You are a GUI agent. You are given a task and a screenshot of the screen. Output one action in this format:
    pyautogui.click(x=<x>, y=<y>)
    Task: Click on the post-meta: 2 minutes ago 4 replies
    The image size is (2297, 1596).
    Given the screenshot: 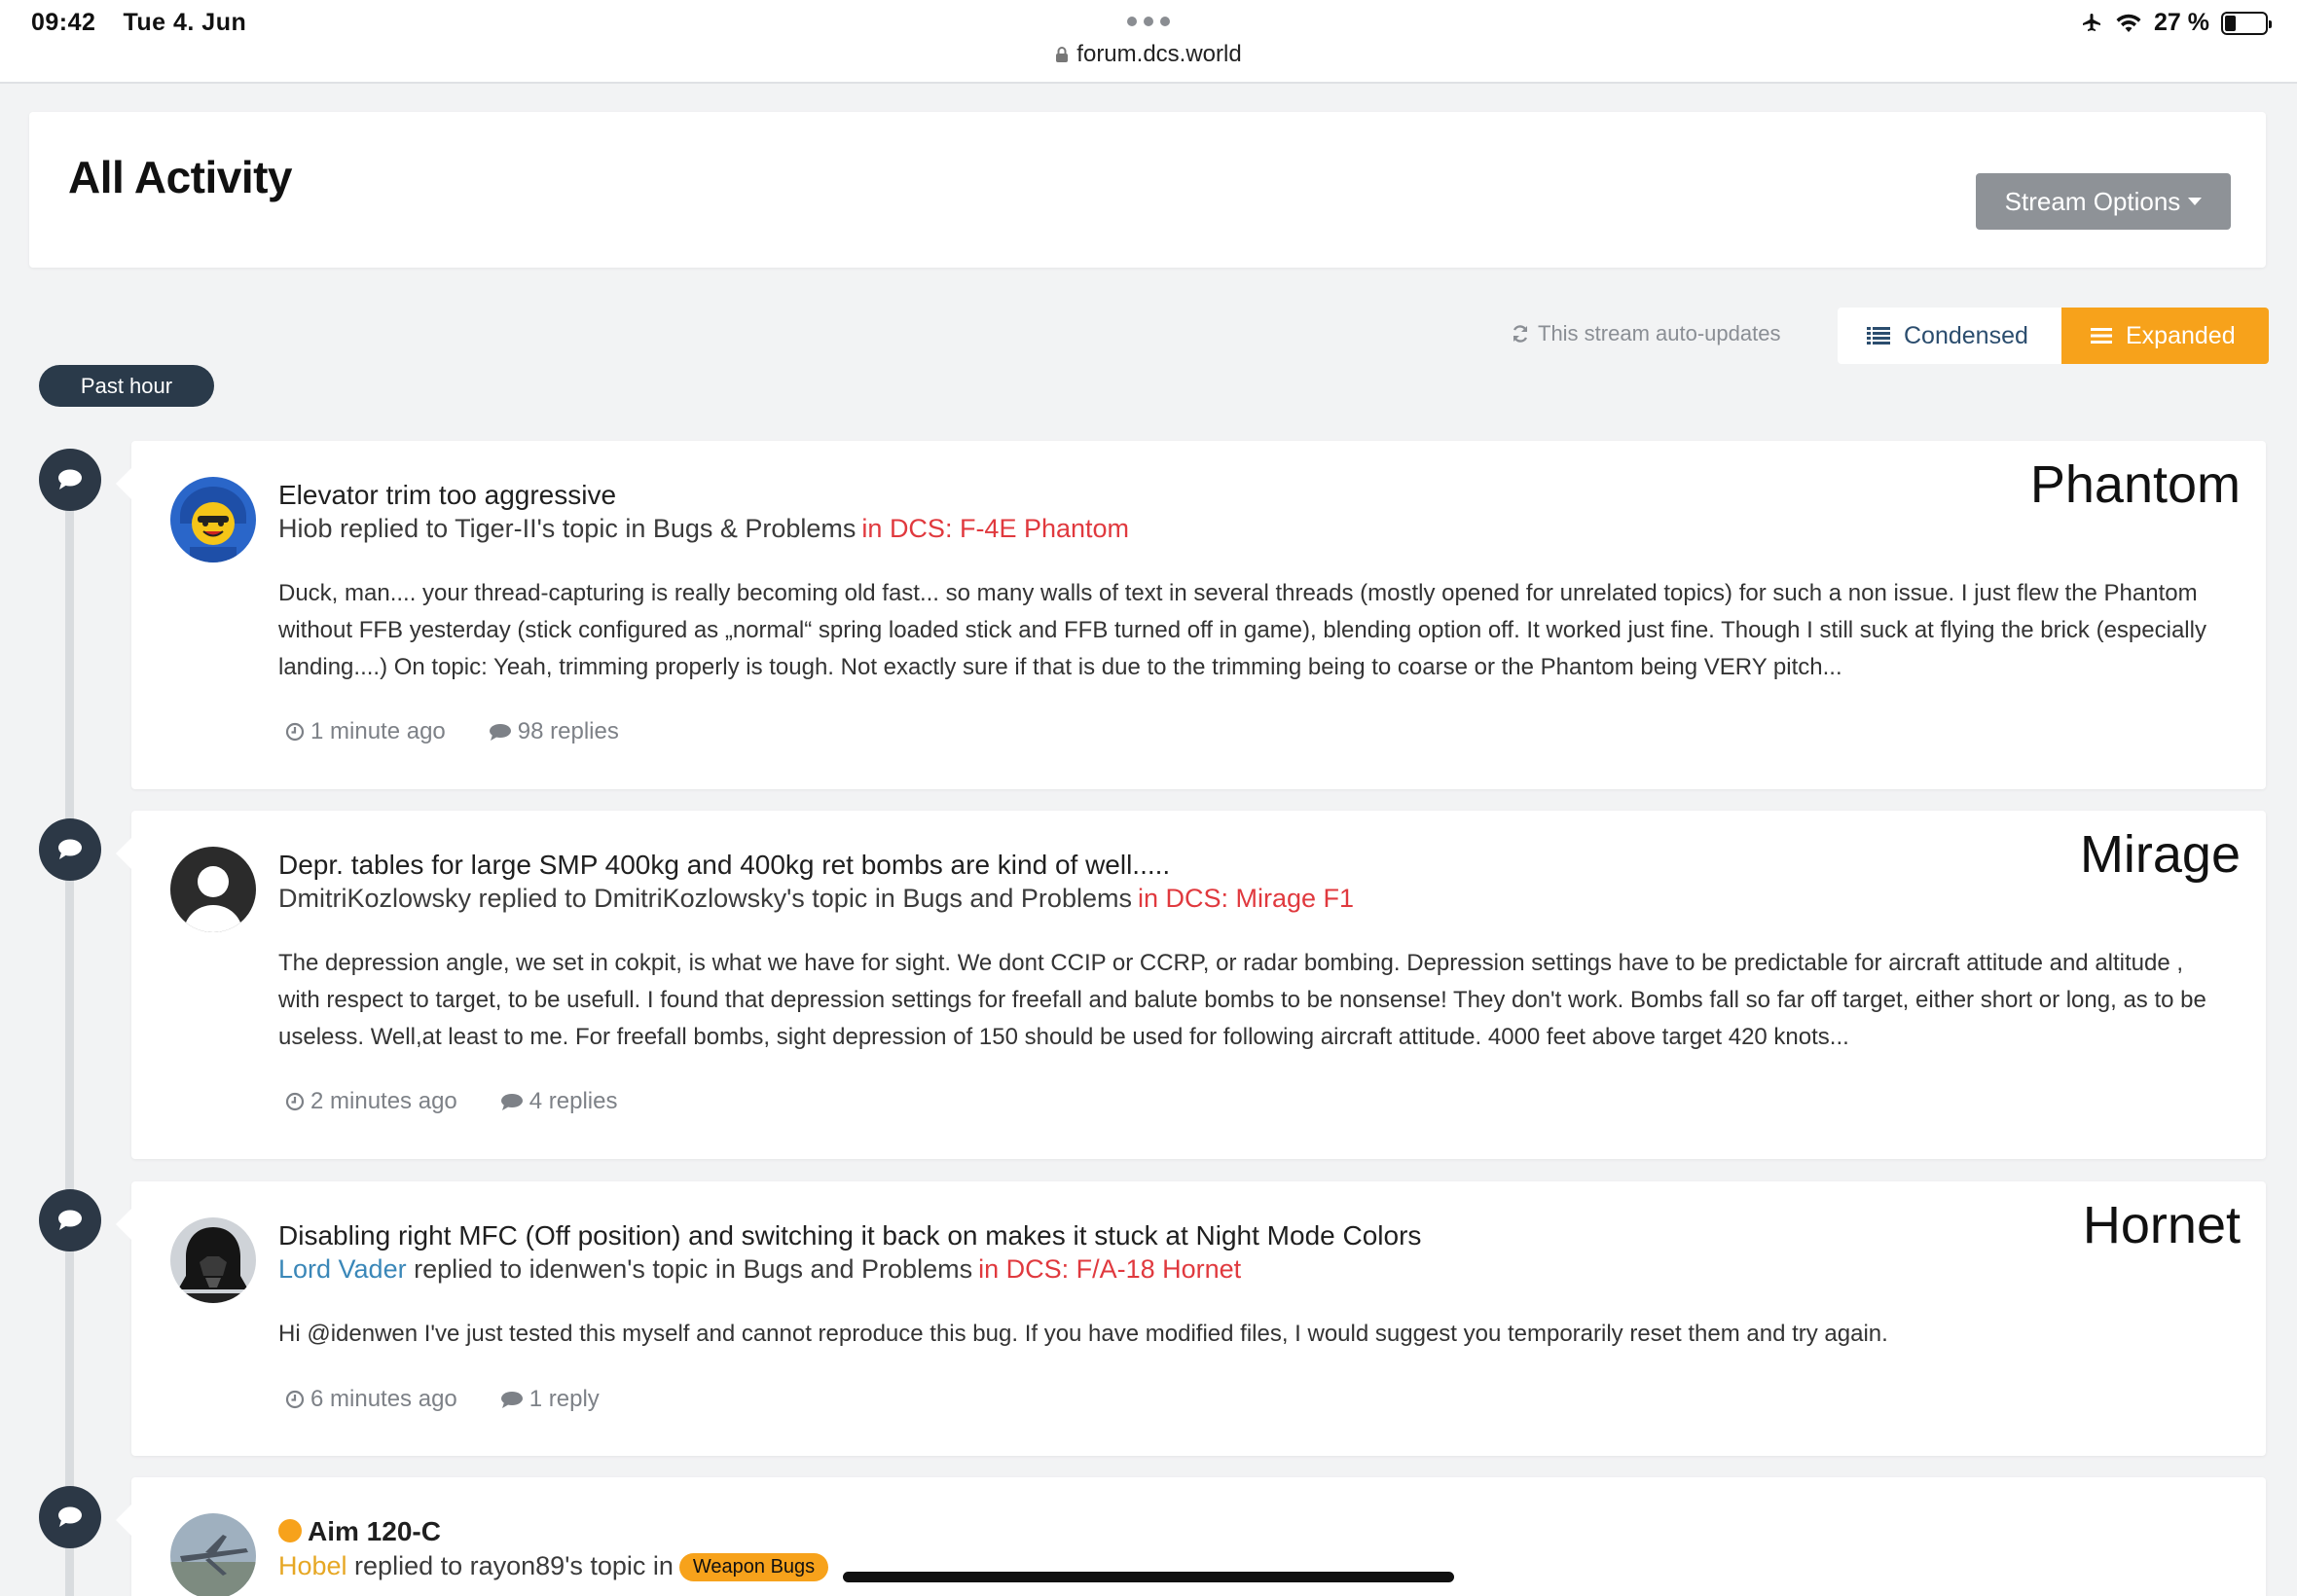 What is the action you would take?
    pyautogui.click(x=451, y=1101)
    